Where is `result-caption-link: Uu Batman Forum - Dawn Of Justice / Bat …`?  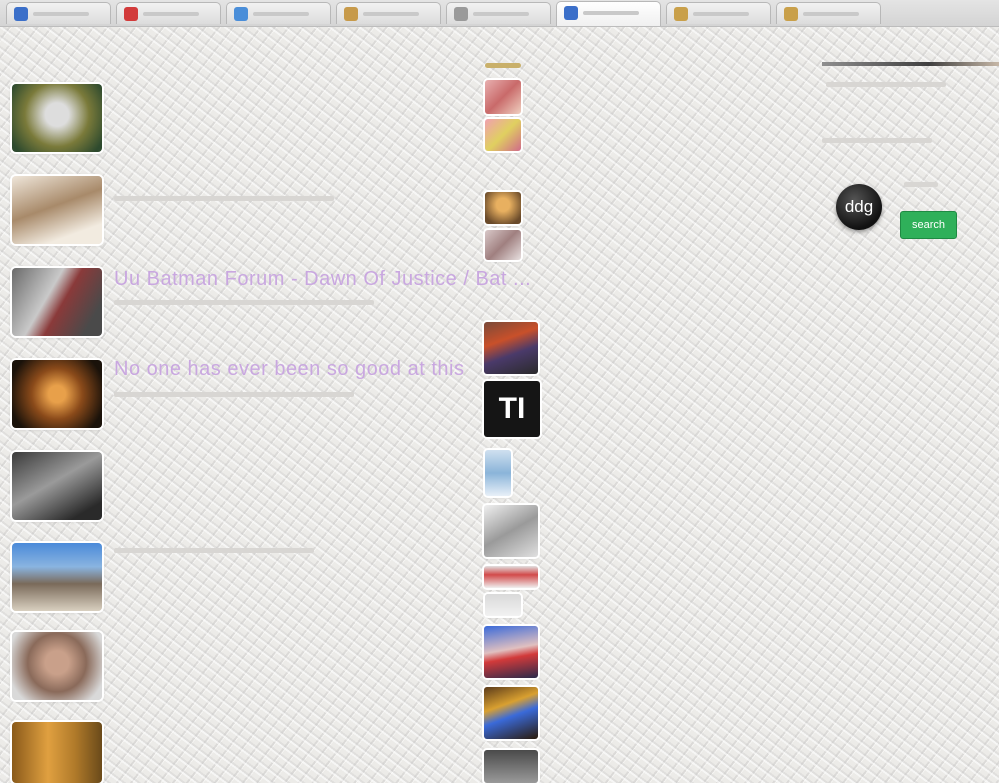 result-caption-link: Uu Batman Forum - Dawn Of Justice / Bat … is located at coordinates (322, 279).